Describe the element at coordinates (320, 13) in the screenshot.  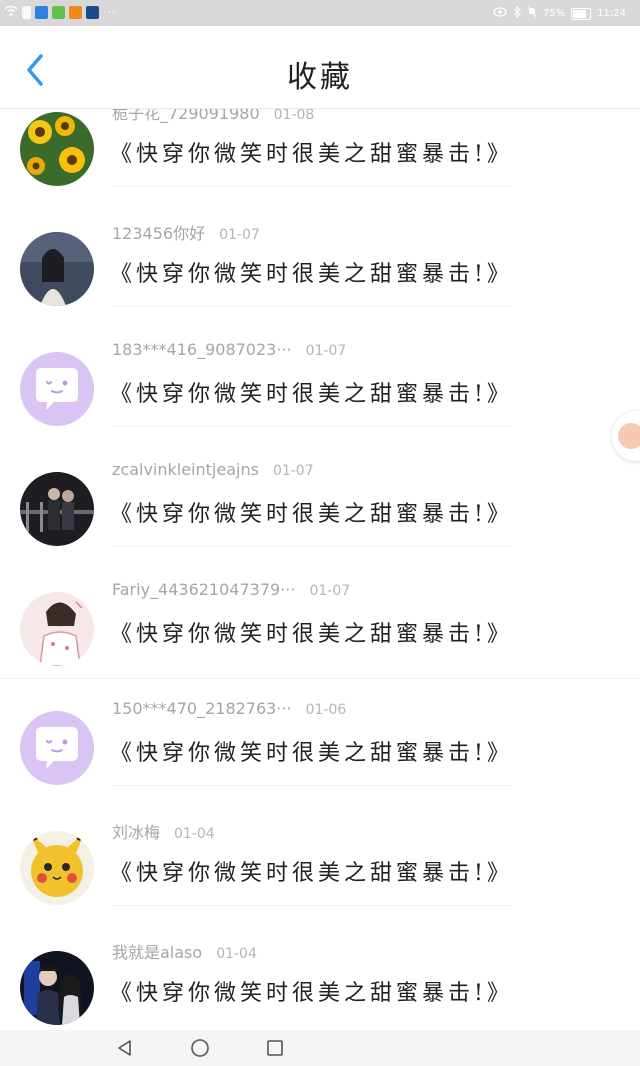
I see `status-bar: ··· 75% 11:24` at that location.